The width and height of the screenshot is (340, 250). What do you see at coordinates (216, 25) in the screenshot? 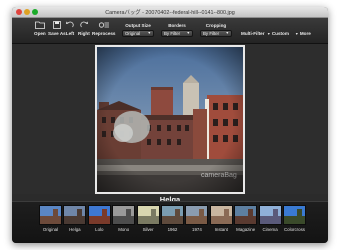
I see `cropping-label: Cropping` at bounding box center [216, 25].